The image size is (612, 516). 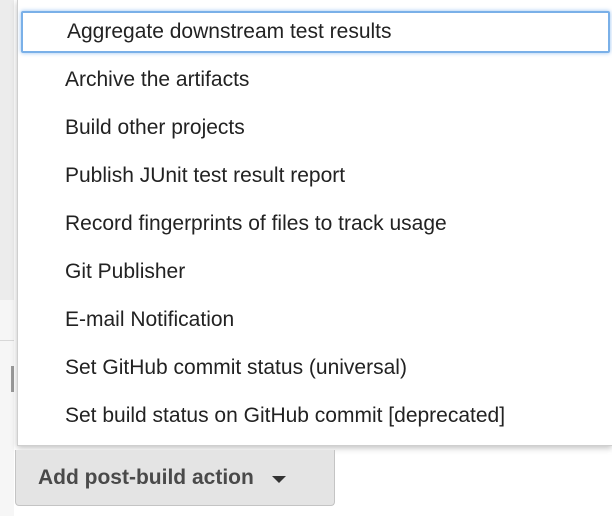 I want to click on page-left-strip-lower, so click(x=7, y=408).